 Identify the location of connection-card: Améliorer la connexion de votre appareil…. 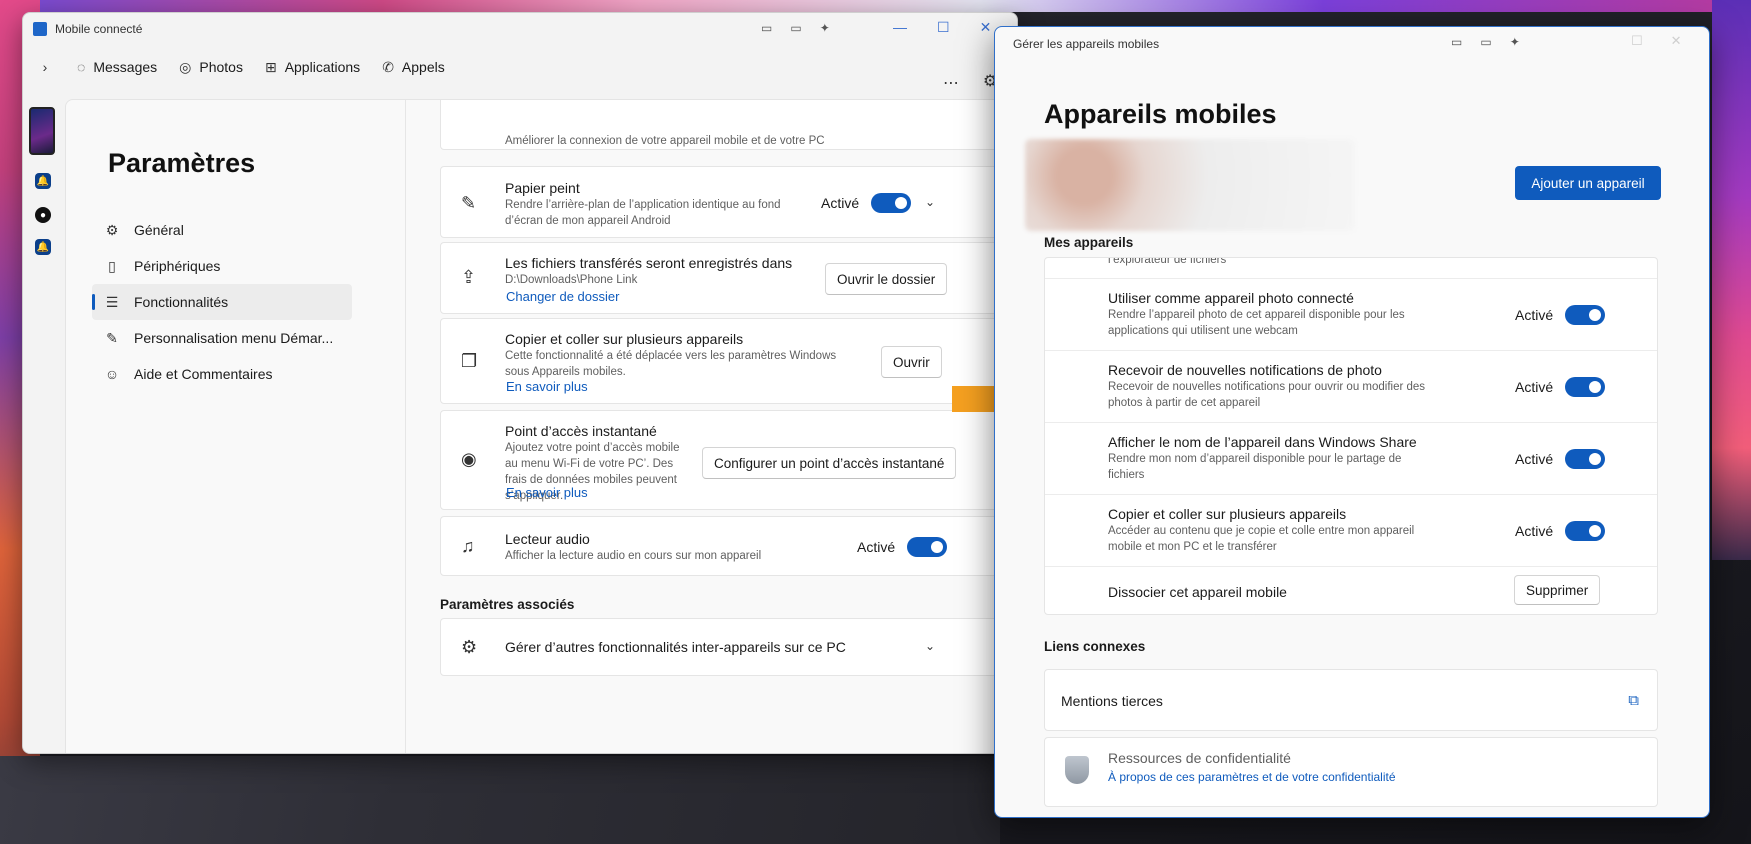
(723, 125).